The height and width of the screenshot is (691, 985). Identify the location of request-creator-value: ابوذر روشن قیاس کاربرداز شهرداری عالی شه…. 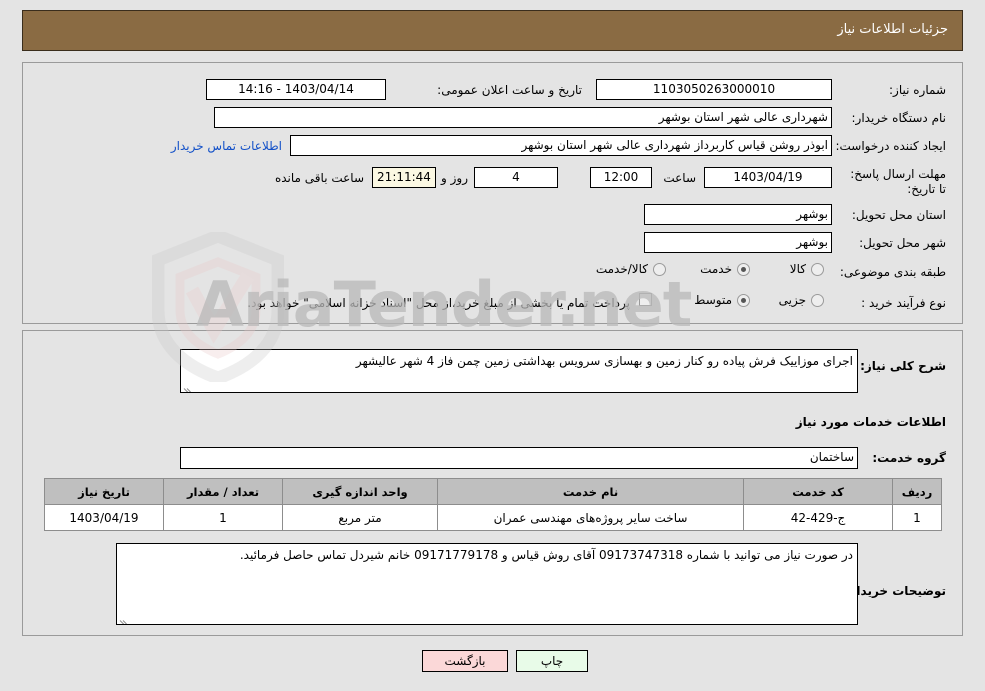
(561, 145).